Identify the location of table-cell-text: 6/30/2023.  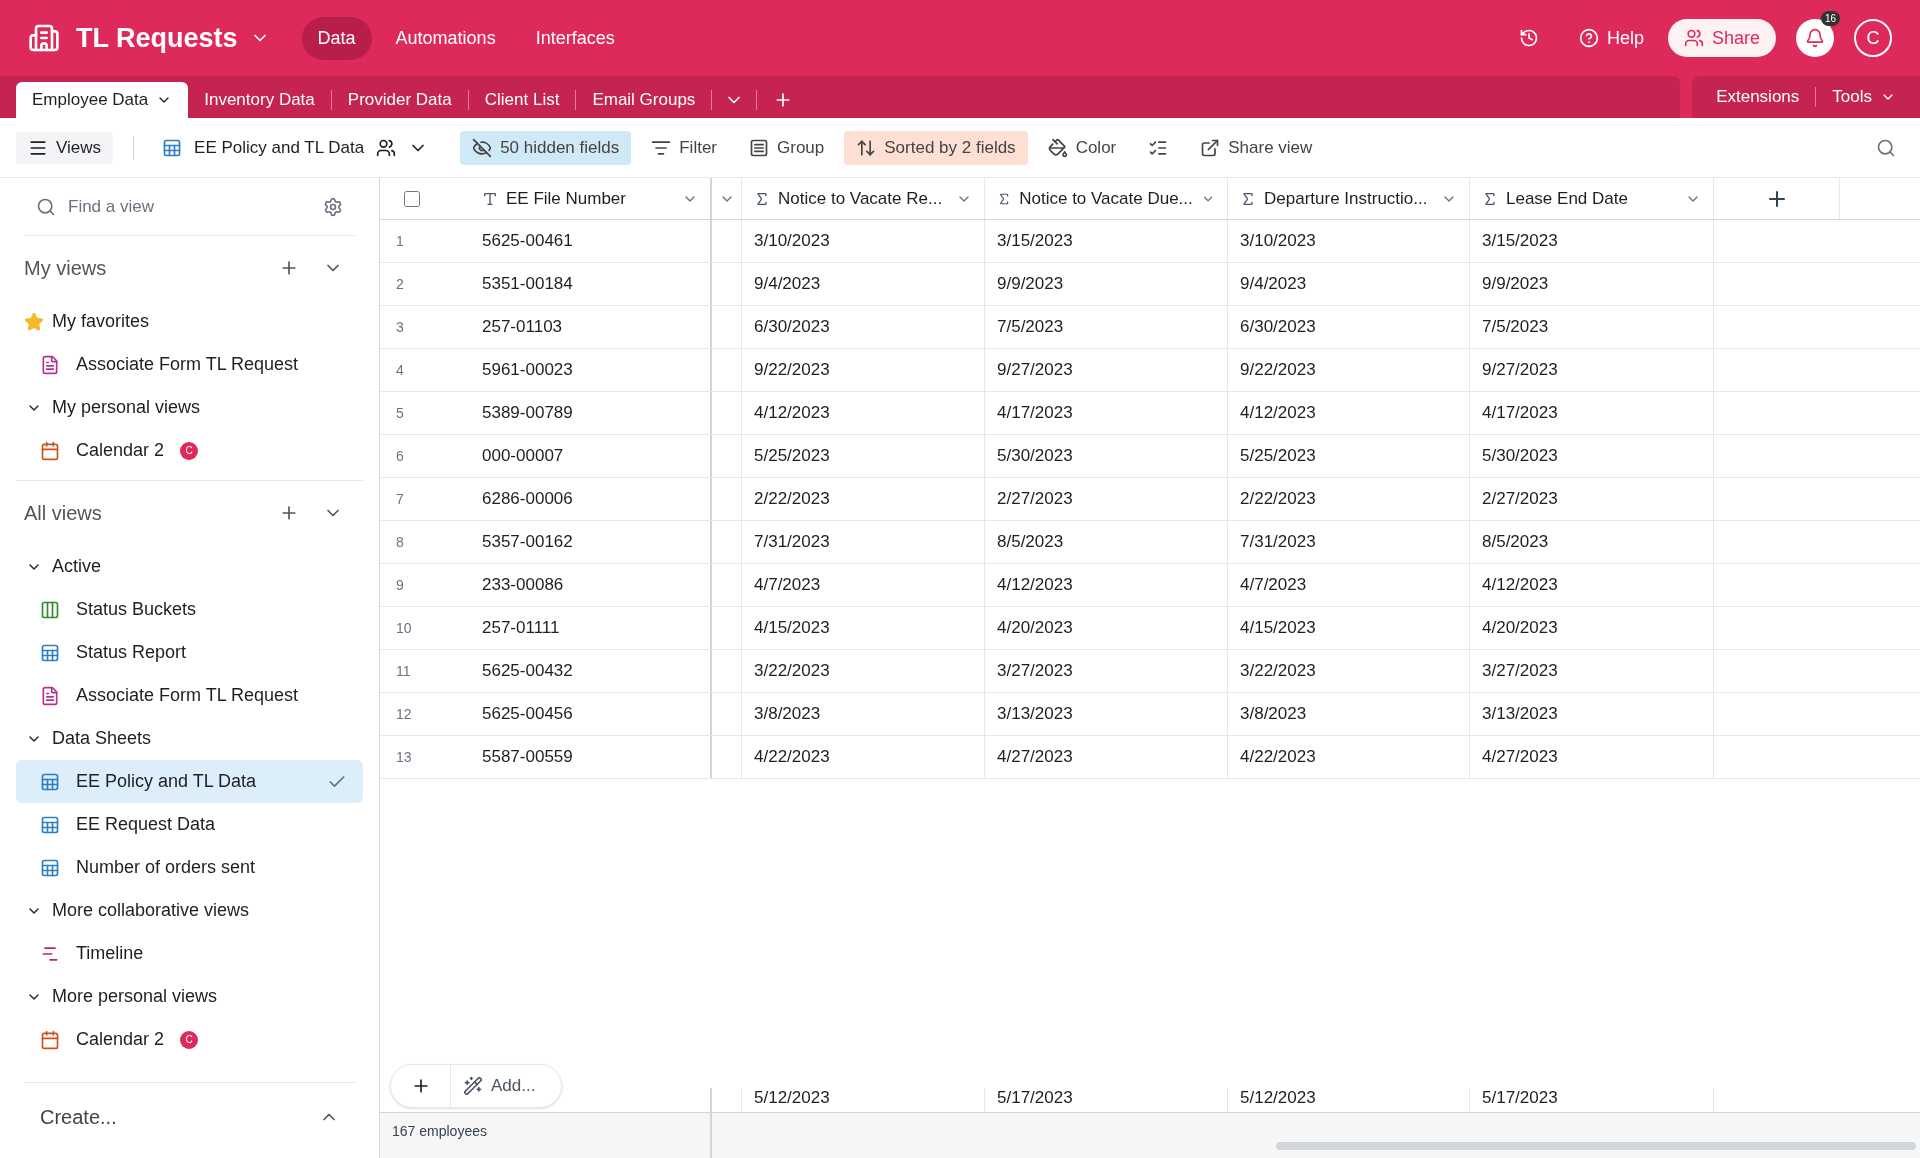
(792, 327).